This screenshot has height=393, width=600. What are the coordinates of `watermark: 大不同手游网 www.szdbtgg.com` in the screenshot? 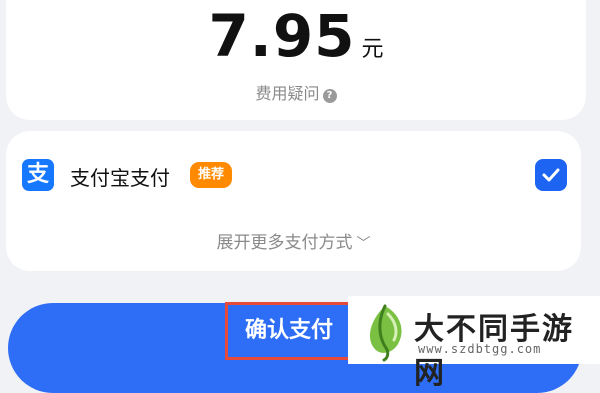 It's located at (474, 343).